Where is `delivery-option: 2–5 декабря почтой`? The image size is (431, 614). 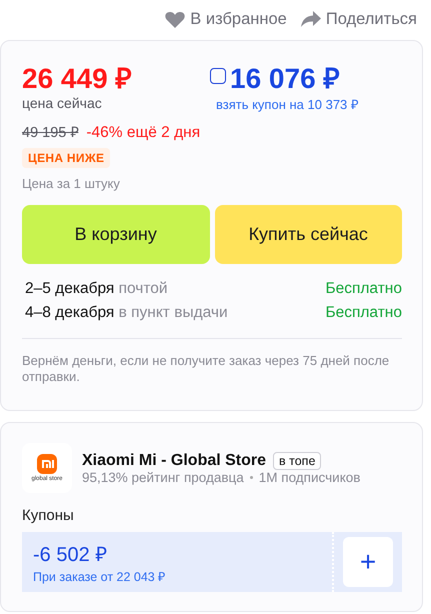
delivery-option: 2–5 декабря почтой is located at coordinates (175, 289).